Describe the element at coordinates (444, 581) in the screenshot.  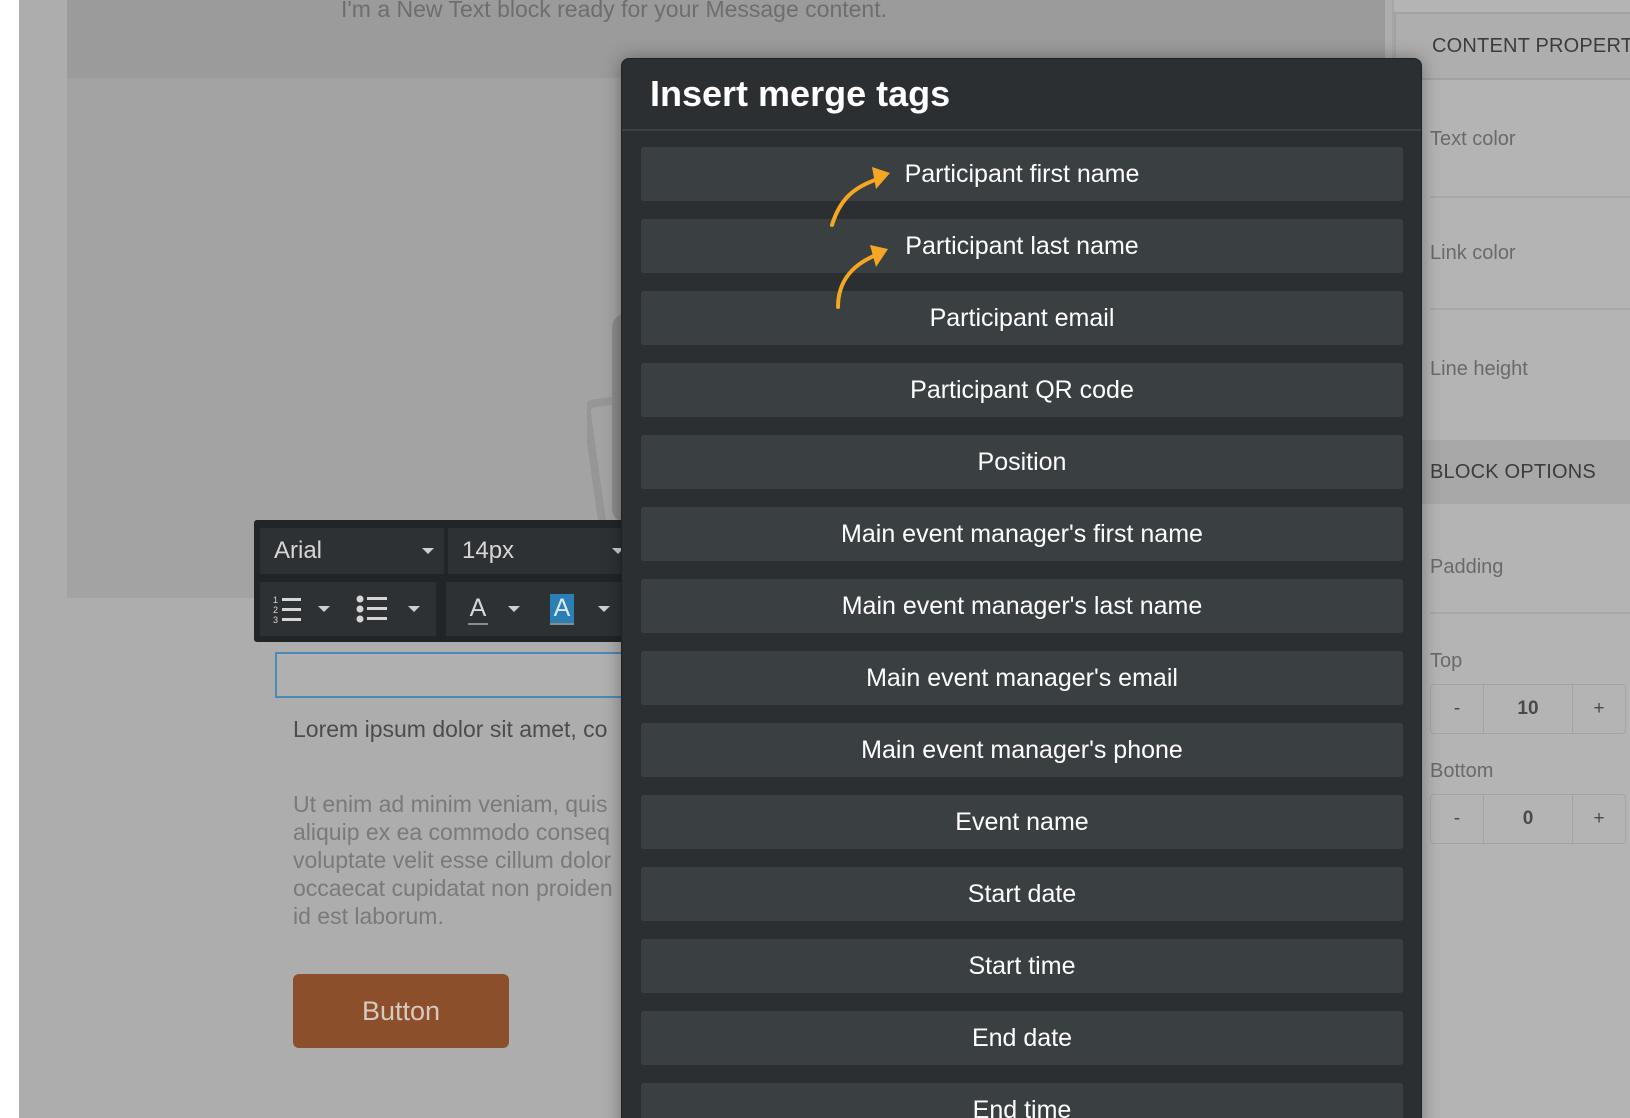
I see `rich-text-toolbar: Arial 14px 1 2 3 A A` at that location.